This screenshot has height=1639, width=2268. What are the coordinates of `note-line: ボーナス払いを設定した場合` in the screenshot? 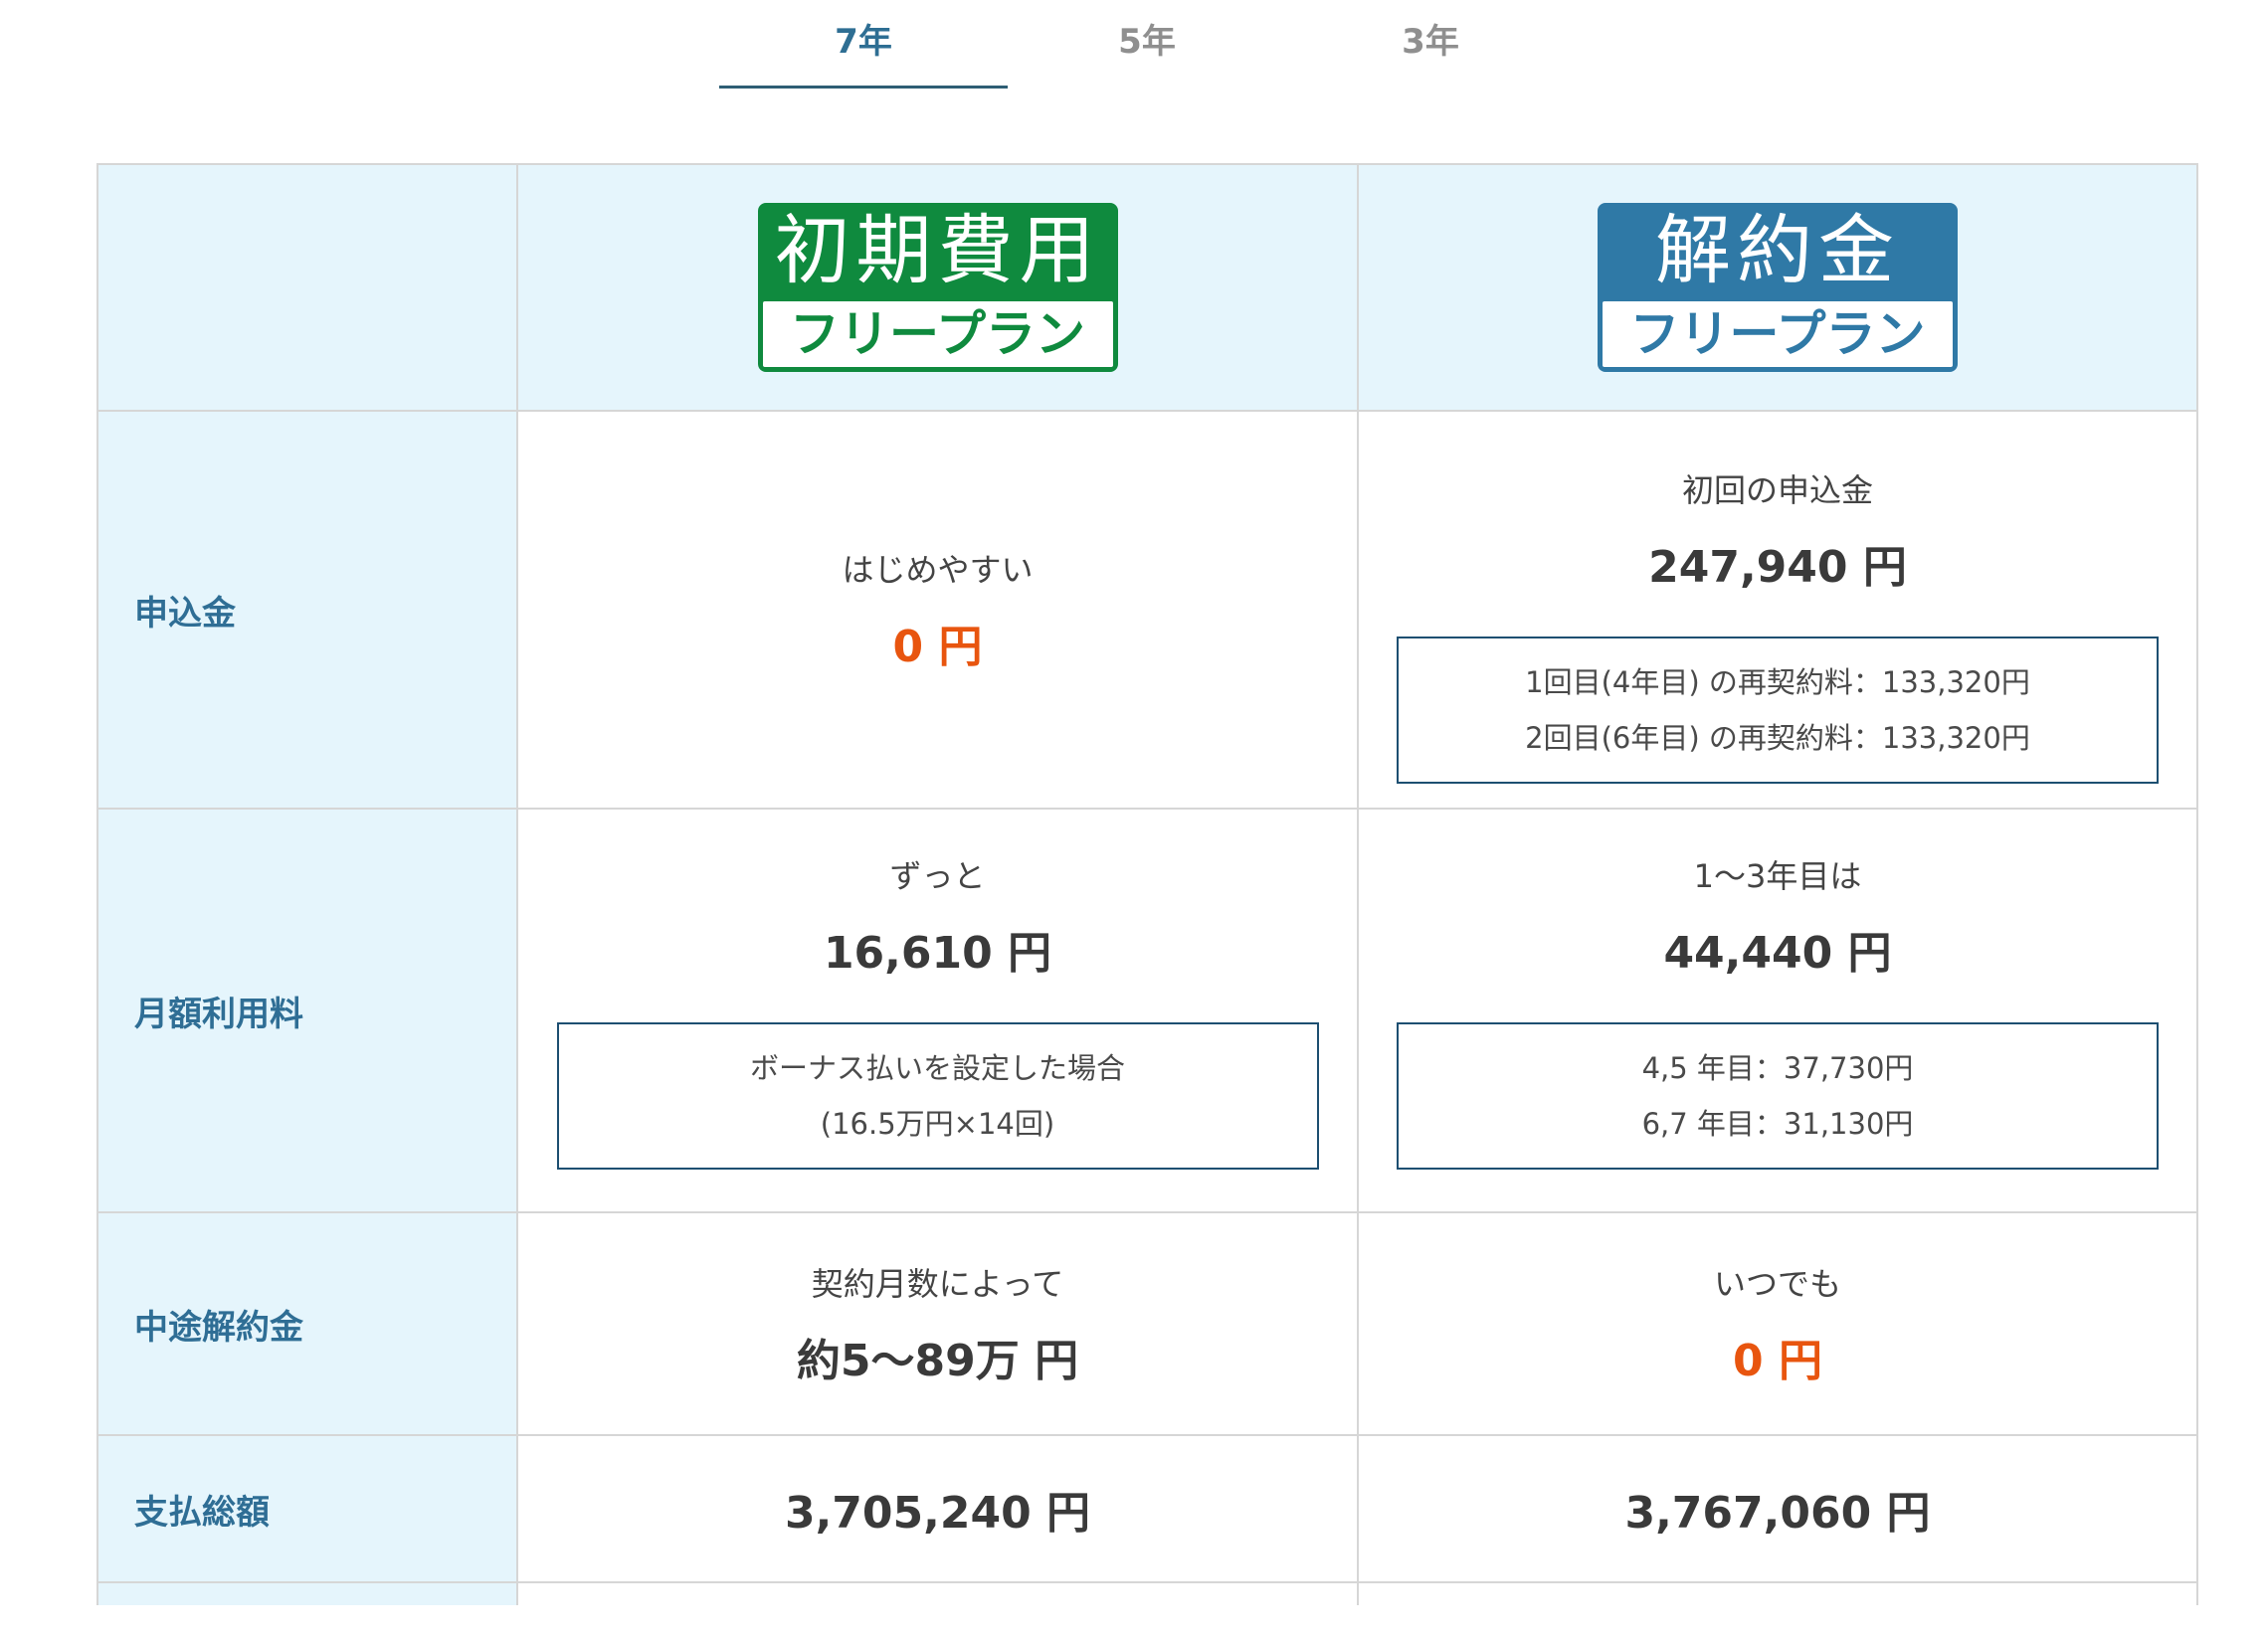 It's located at (937, 1068).